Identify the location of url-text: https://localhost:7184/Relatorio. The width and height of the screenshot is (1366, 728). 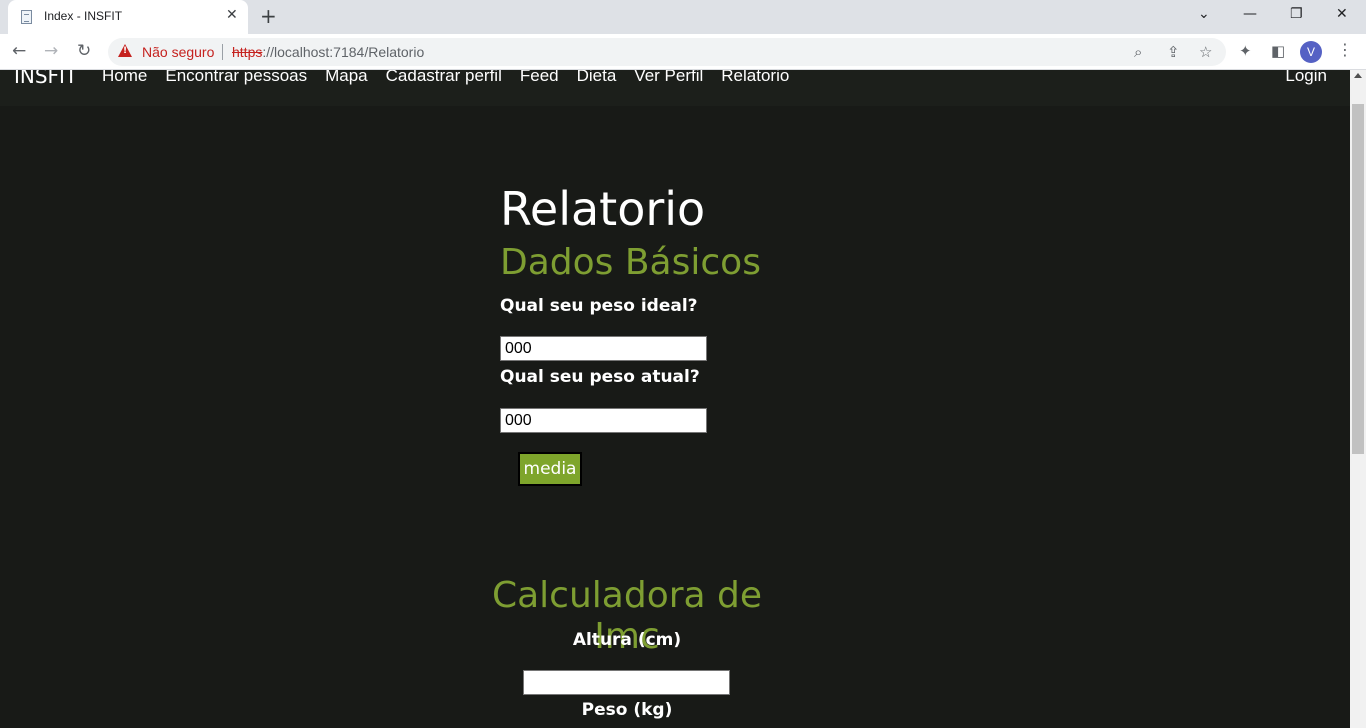
(328, 52).